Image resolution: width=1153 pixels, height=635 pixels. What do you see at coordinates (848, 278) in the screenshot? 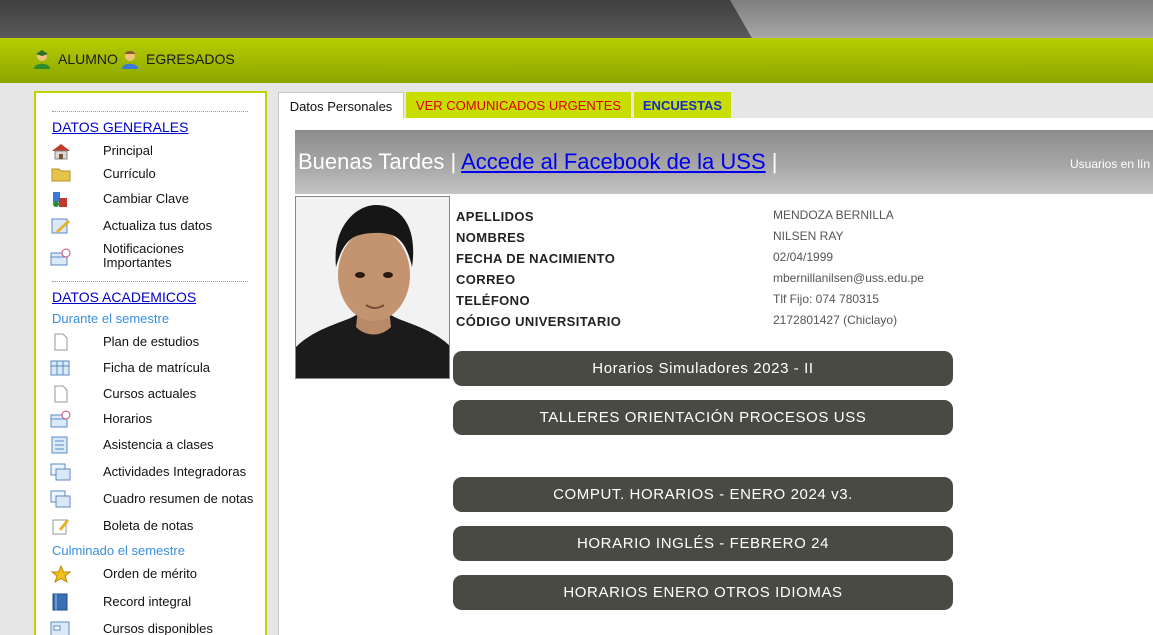
I see `value-correo: mbernillanilsen@uss.edu.pe` at bounding box center [848, 278].